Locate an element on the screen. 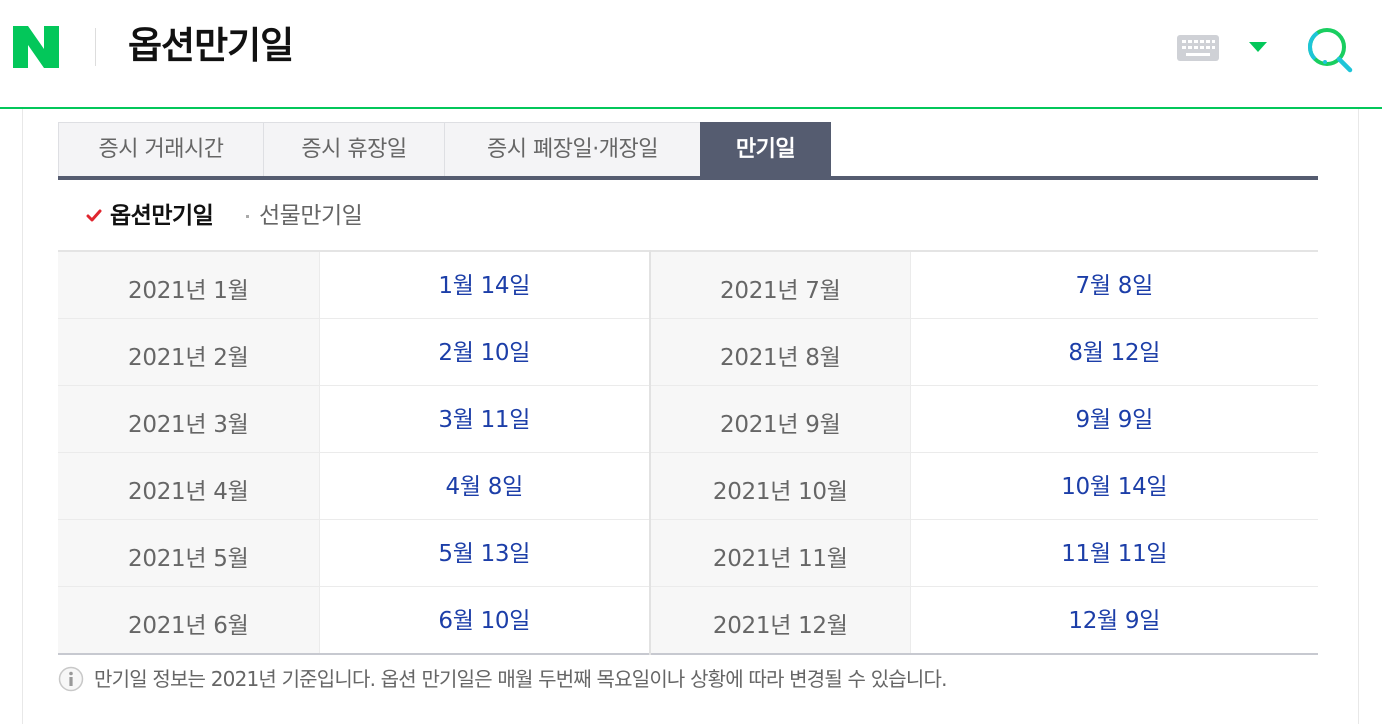  header-divider is located at coordinates (95, 47).